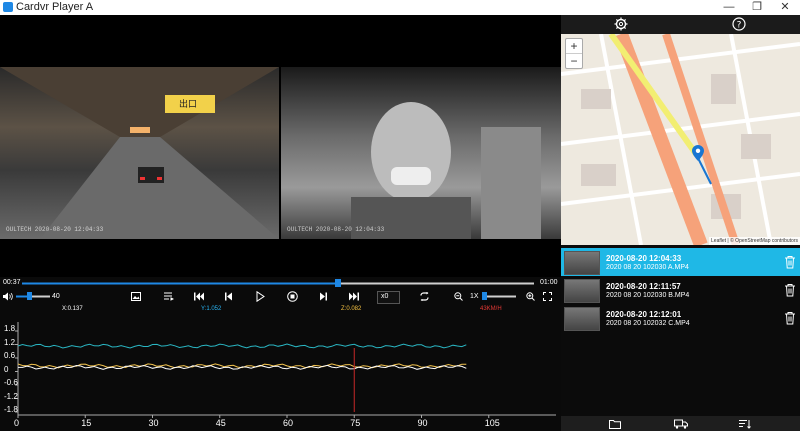 The width and height of the screenshot is (800, 431). Describe the element at coordinates (280, 296) in the screenshot. I see `playback-controls: 40 x0 1X` at that location.